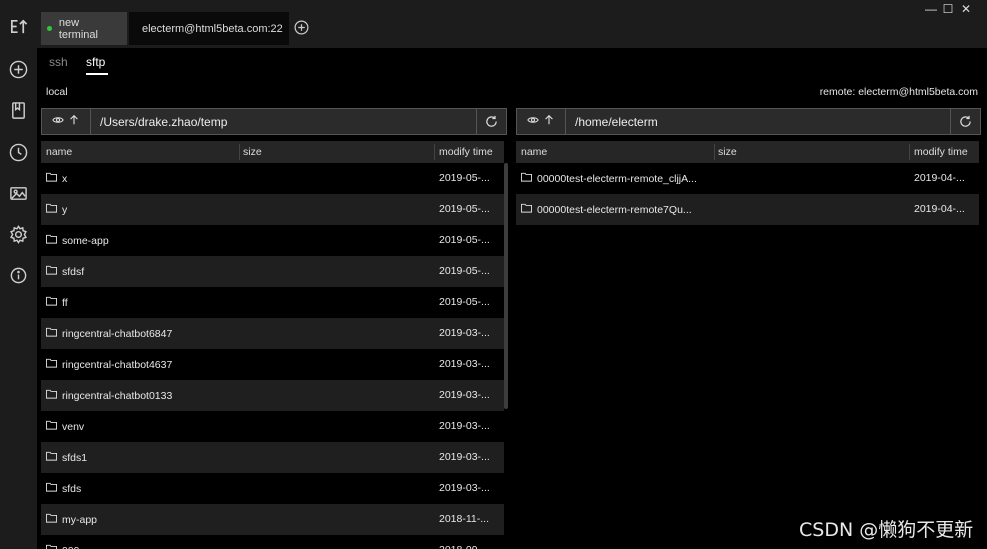  I want to click on remote-label: remote: electerm@html5beta.com, so click(898, 92).